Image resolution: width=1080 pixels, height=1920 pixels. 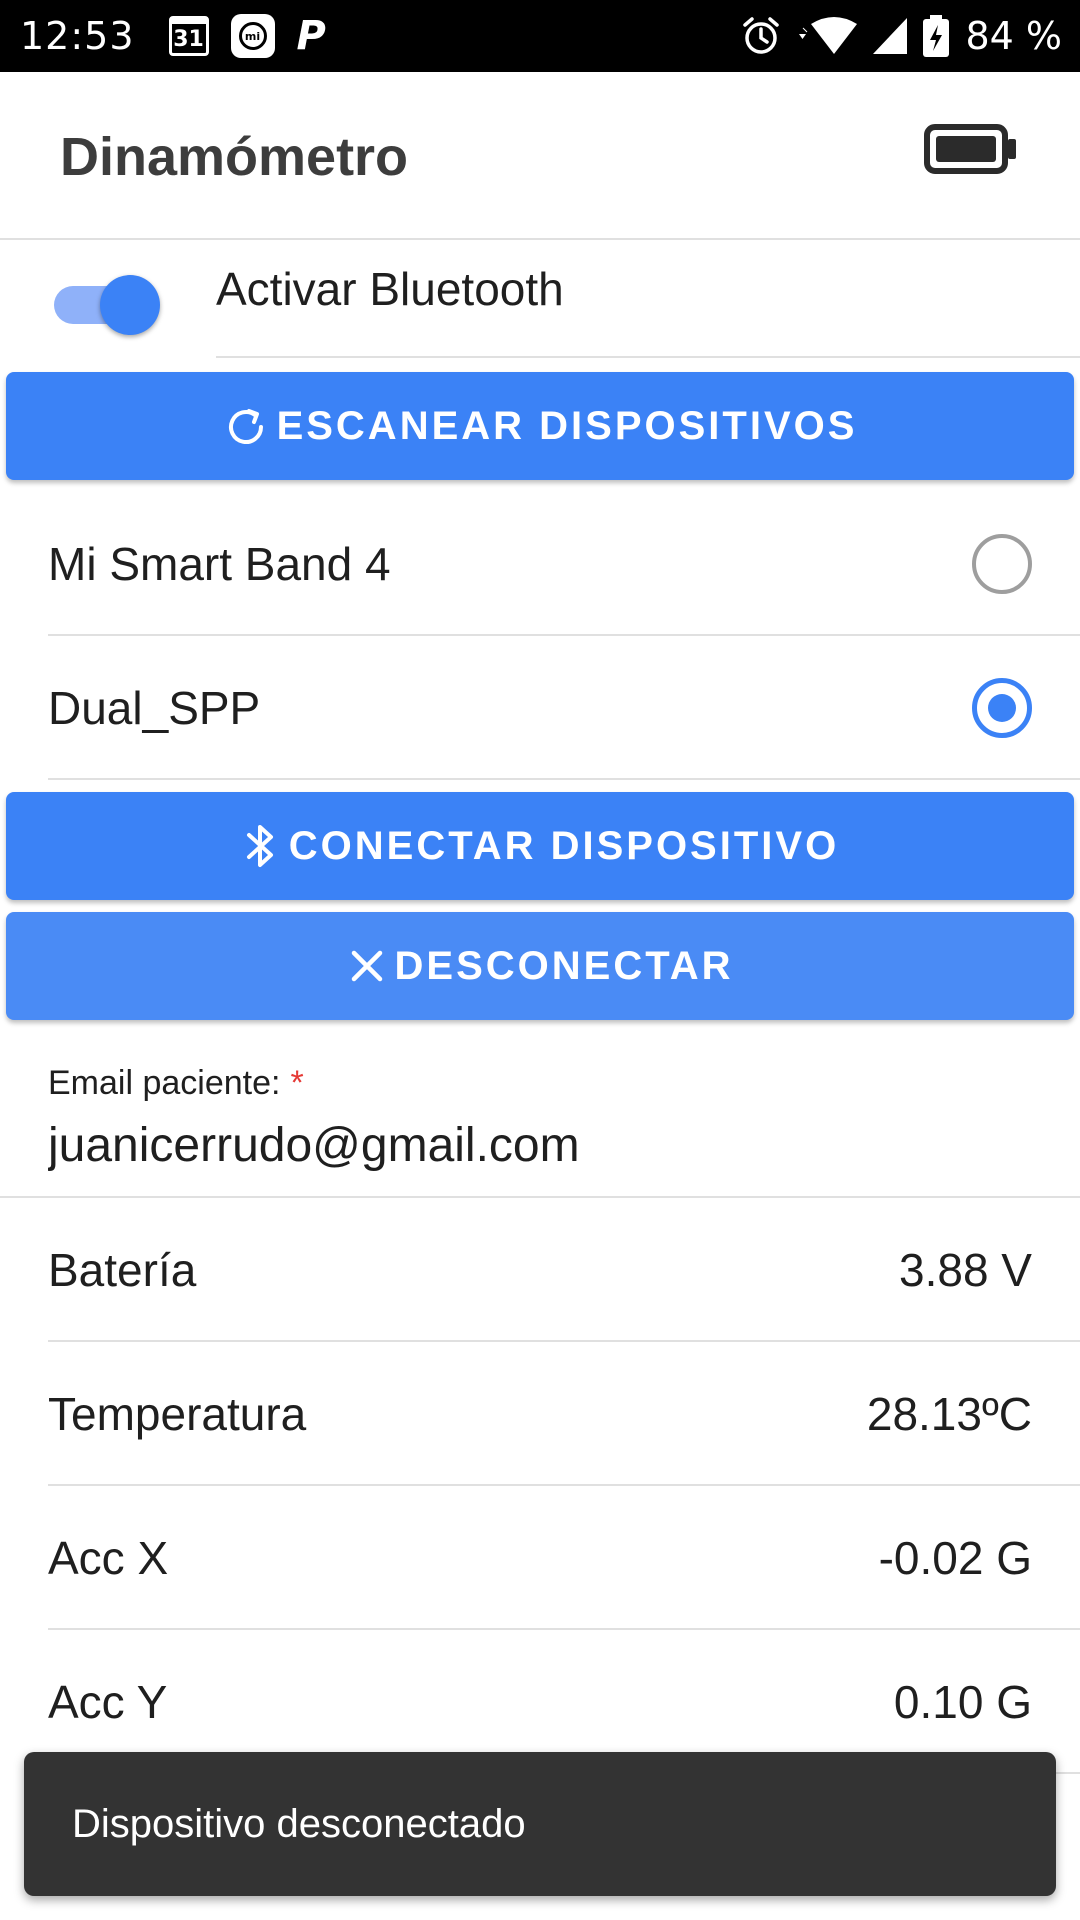 What do you see at coordinates (122, 1270) in the screenshot?
I see `reading-label: Batería` at bounding box center [122, 1270].